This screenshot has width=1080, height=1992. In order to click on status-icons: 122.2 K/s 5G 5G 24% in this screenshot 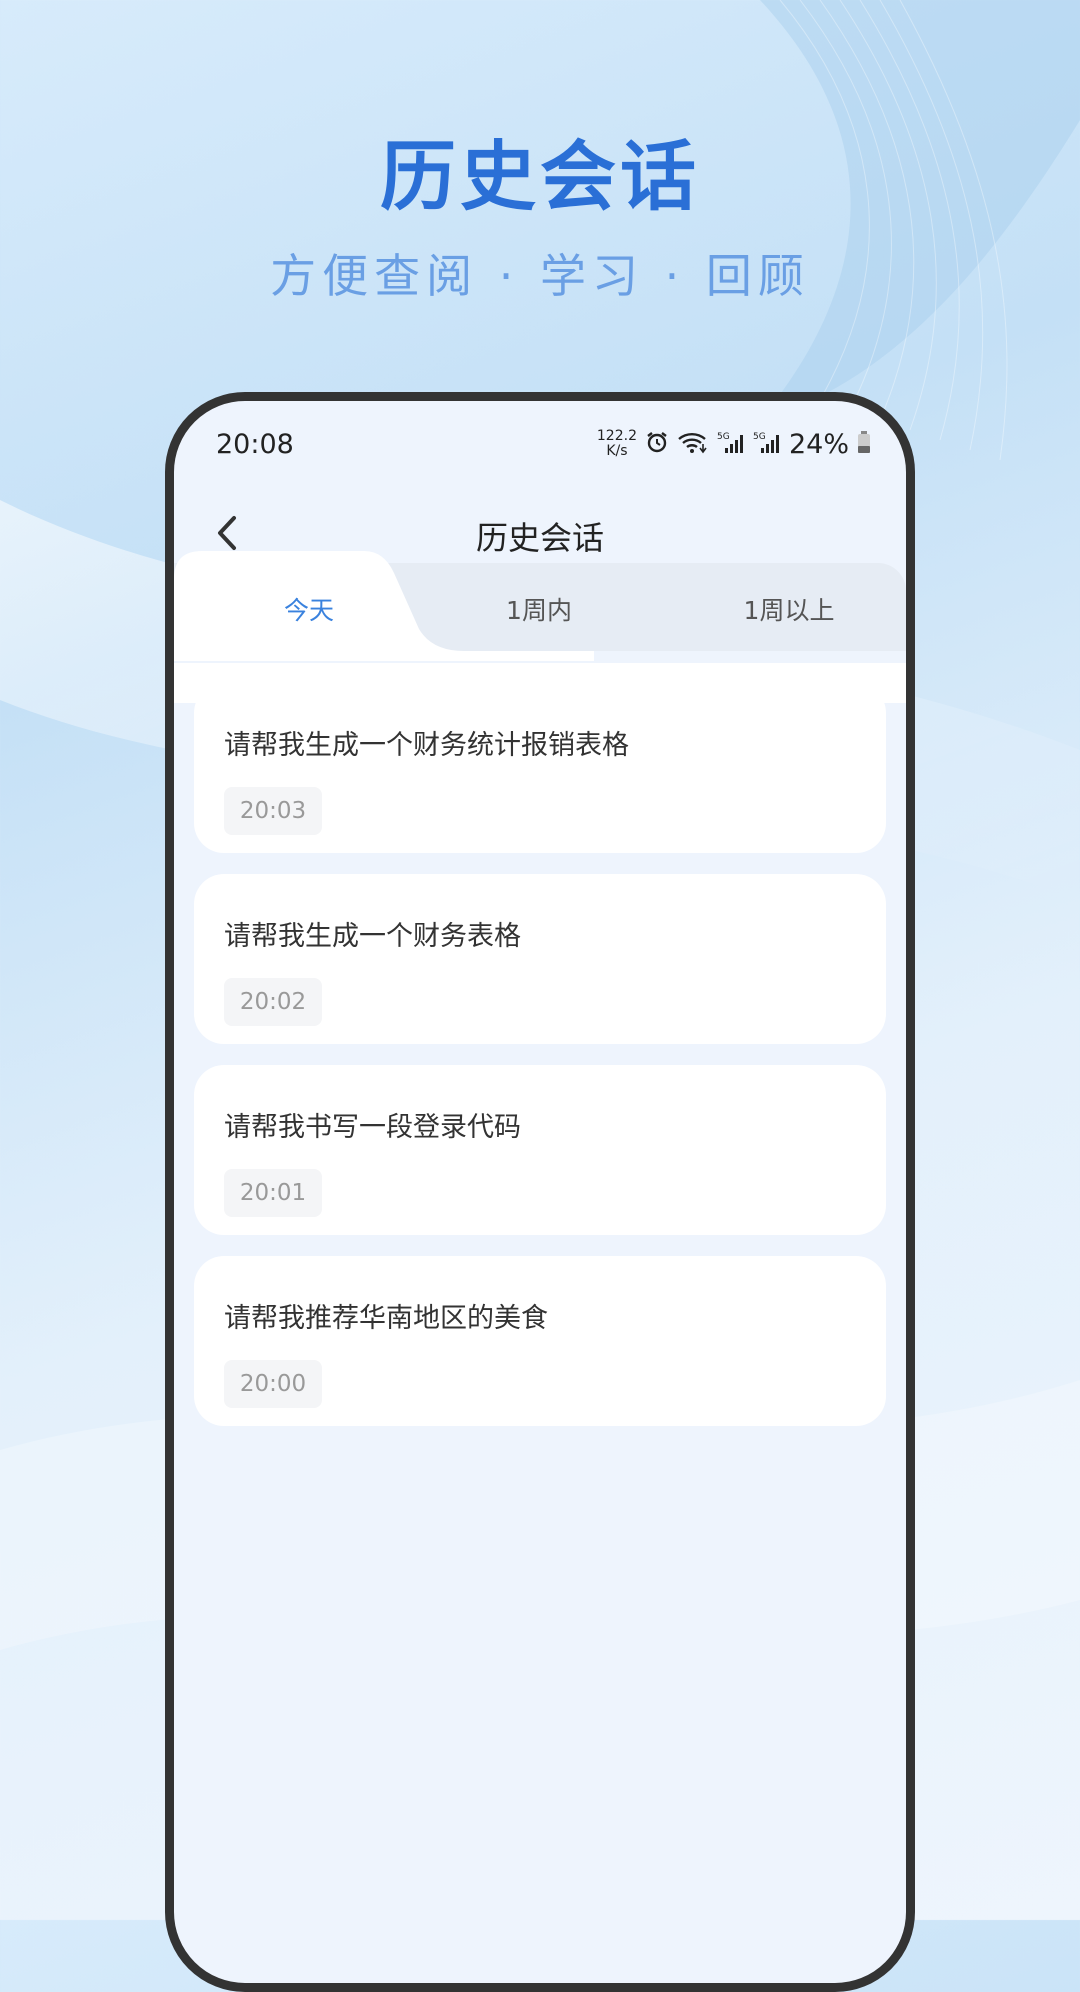, I will do `click(734, 444)`.